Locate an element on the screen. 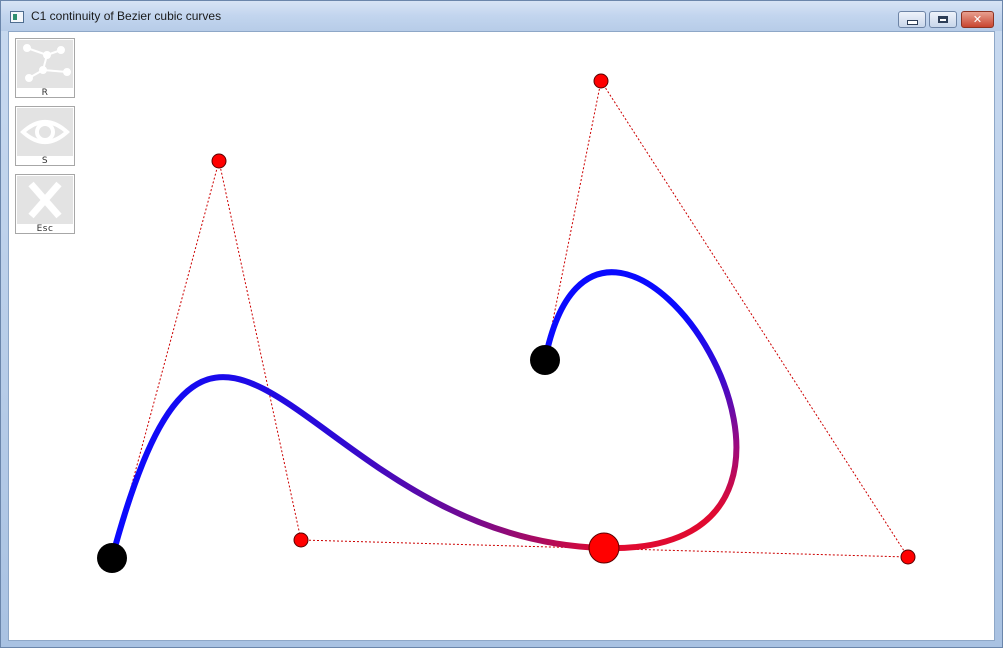  close-icon: ✕ is located at coordinates (977, 19).